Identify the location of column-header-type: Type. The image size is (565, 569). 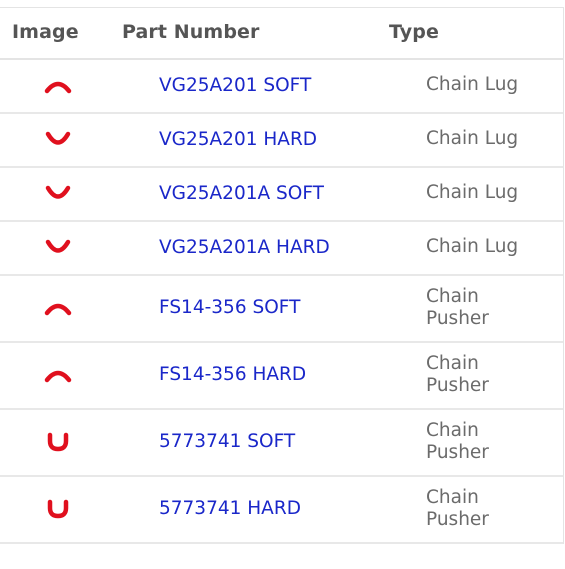
(414, 32).